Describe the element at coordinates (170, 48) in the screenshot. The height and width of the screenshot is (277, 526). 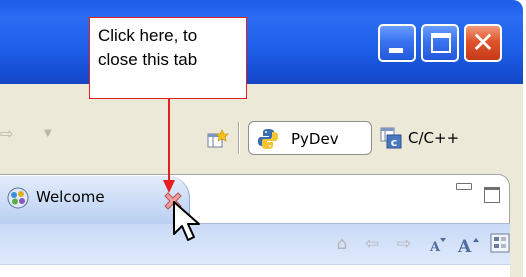
I see `callout-text: Click here, to close this tab` at that location.